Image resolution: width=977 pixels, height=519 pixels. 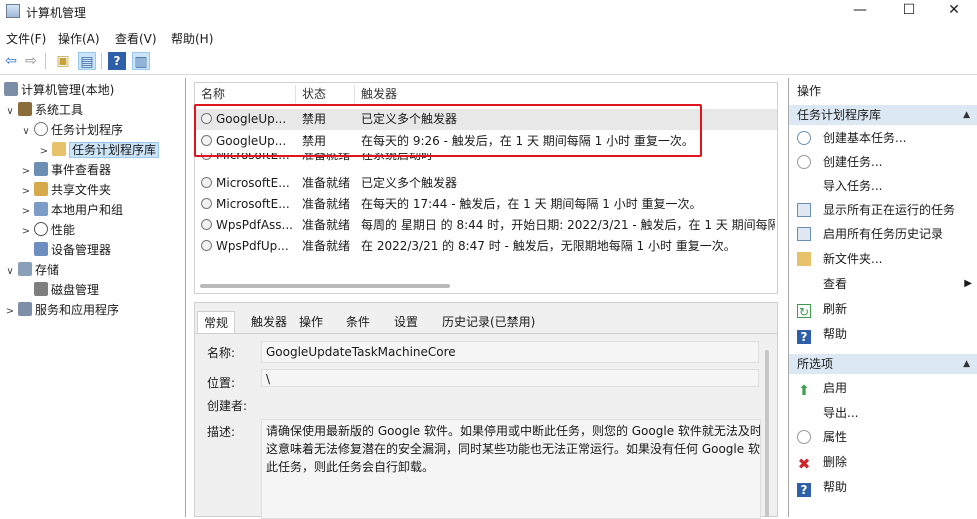 What do you see at coordinates (41, 249) in the screenshot?
I see `device-manager-icon` at bounding box center [41, 249].